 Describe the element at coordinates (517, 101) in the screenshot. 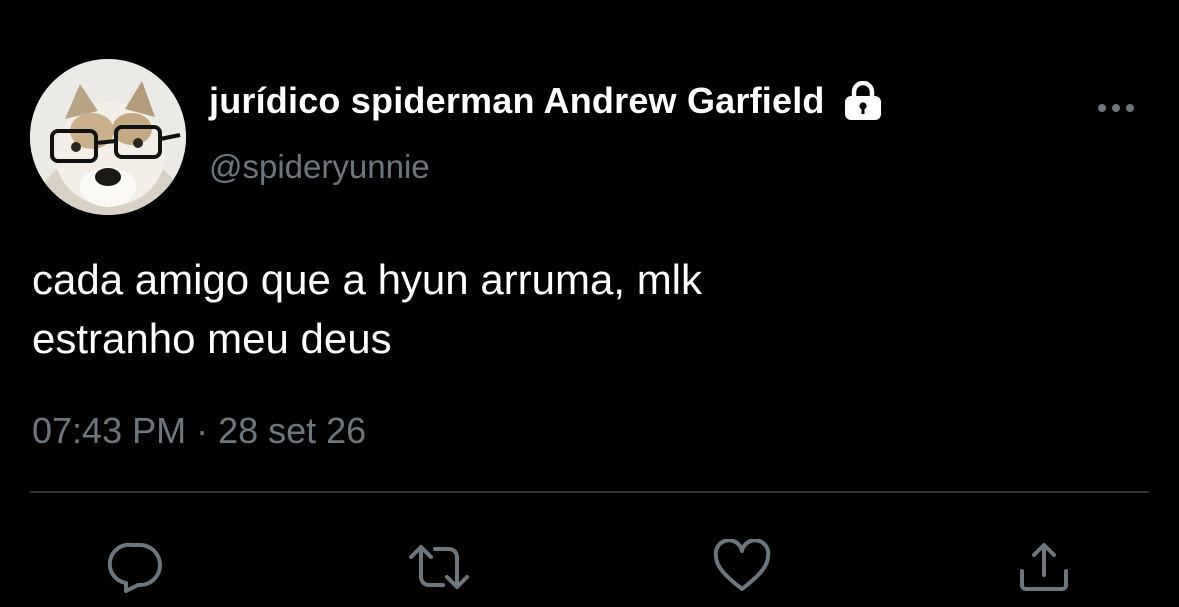

I see `author-display-name: jurídico spiderman Andrew Garfield` at that location.